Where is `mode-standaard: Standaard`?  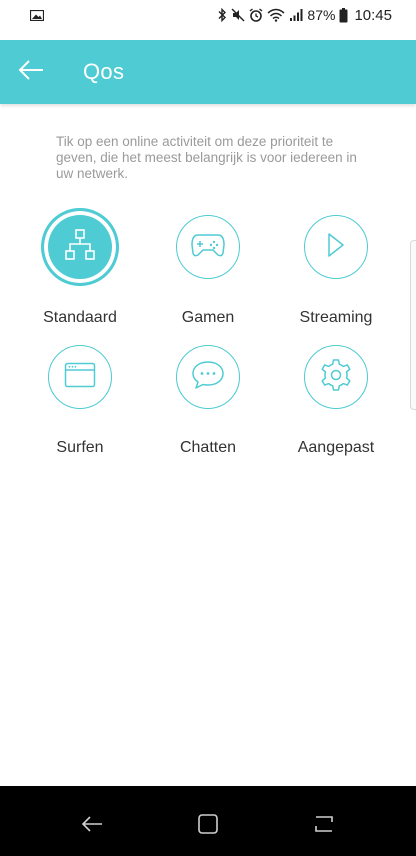
mode-standaard: Standaard is located at coordinates (80, 271).